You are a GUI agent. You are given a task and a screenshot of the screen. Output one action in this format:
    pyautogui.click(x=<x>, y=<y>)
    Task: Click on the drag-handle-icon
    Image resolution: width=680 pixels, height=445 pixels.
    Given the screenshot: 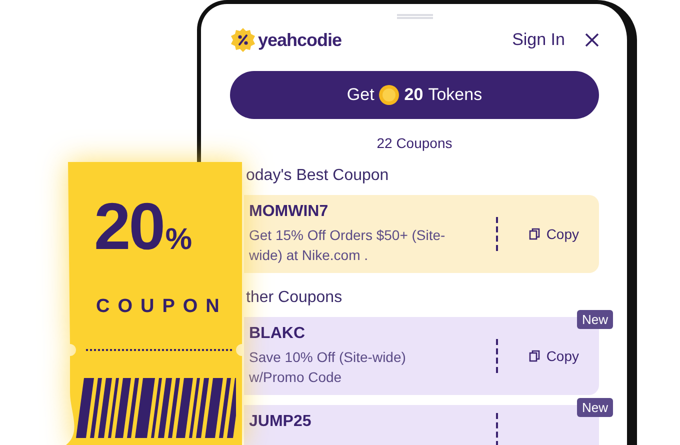 What is the action you would take?
    pyautogui.click(x=414, y=16)
    